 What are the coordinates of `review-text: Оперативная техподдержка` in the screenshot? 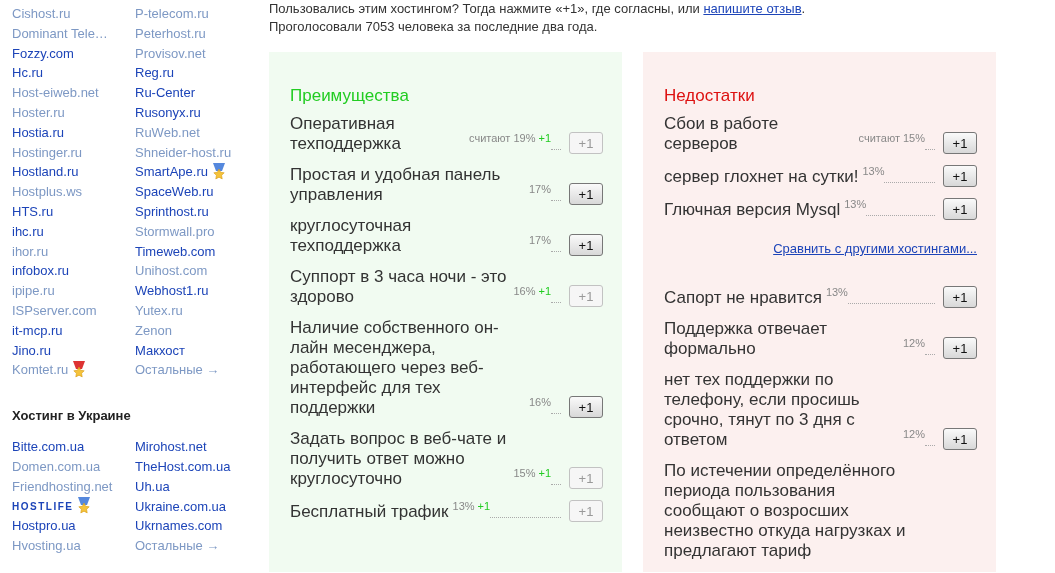 It's located at (346, 134).